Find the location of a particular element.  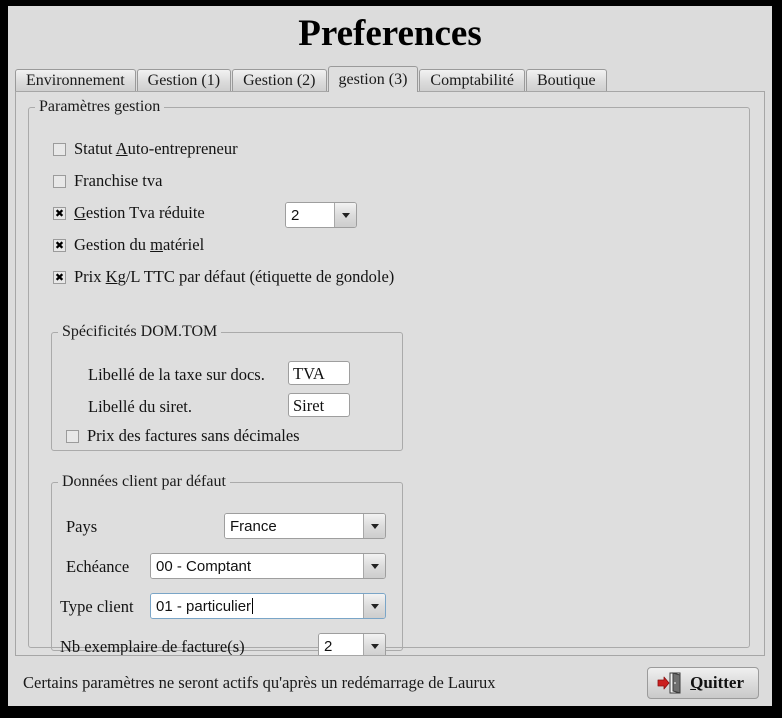

quit-button: Quitter is located at coordinates (703, 683).